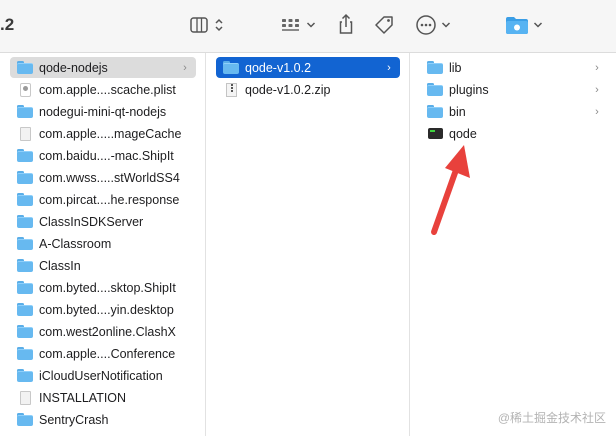  I want to click on list-item: SentryCrash, so click(103, 419).